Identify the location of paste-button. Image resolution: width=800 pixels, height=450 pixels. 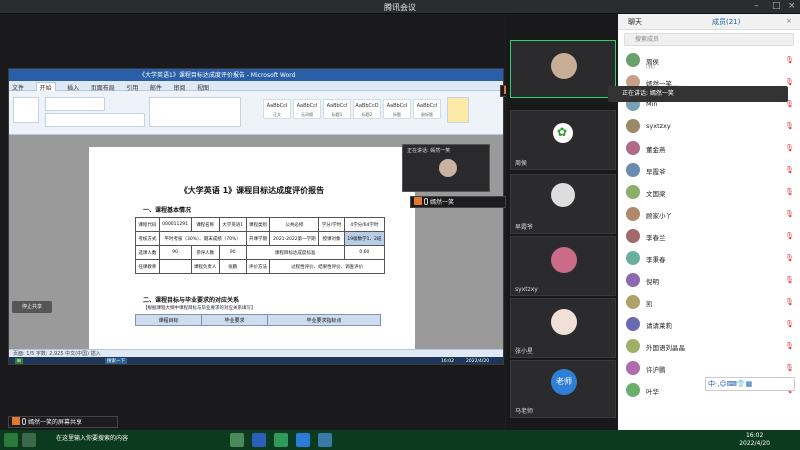
(26, 110).